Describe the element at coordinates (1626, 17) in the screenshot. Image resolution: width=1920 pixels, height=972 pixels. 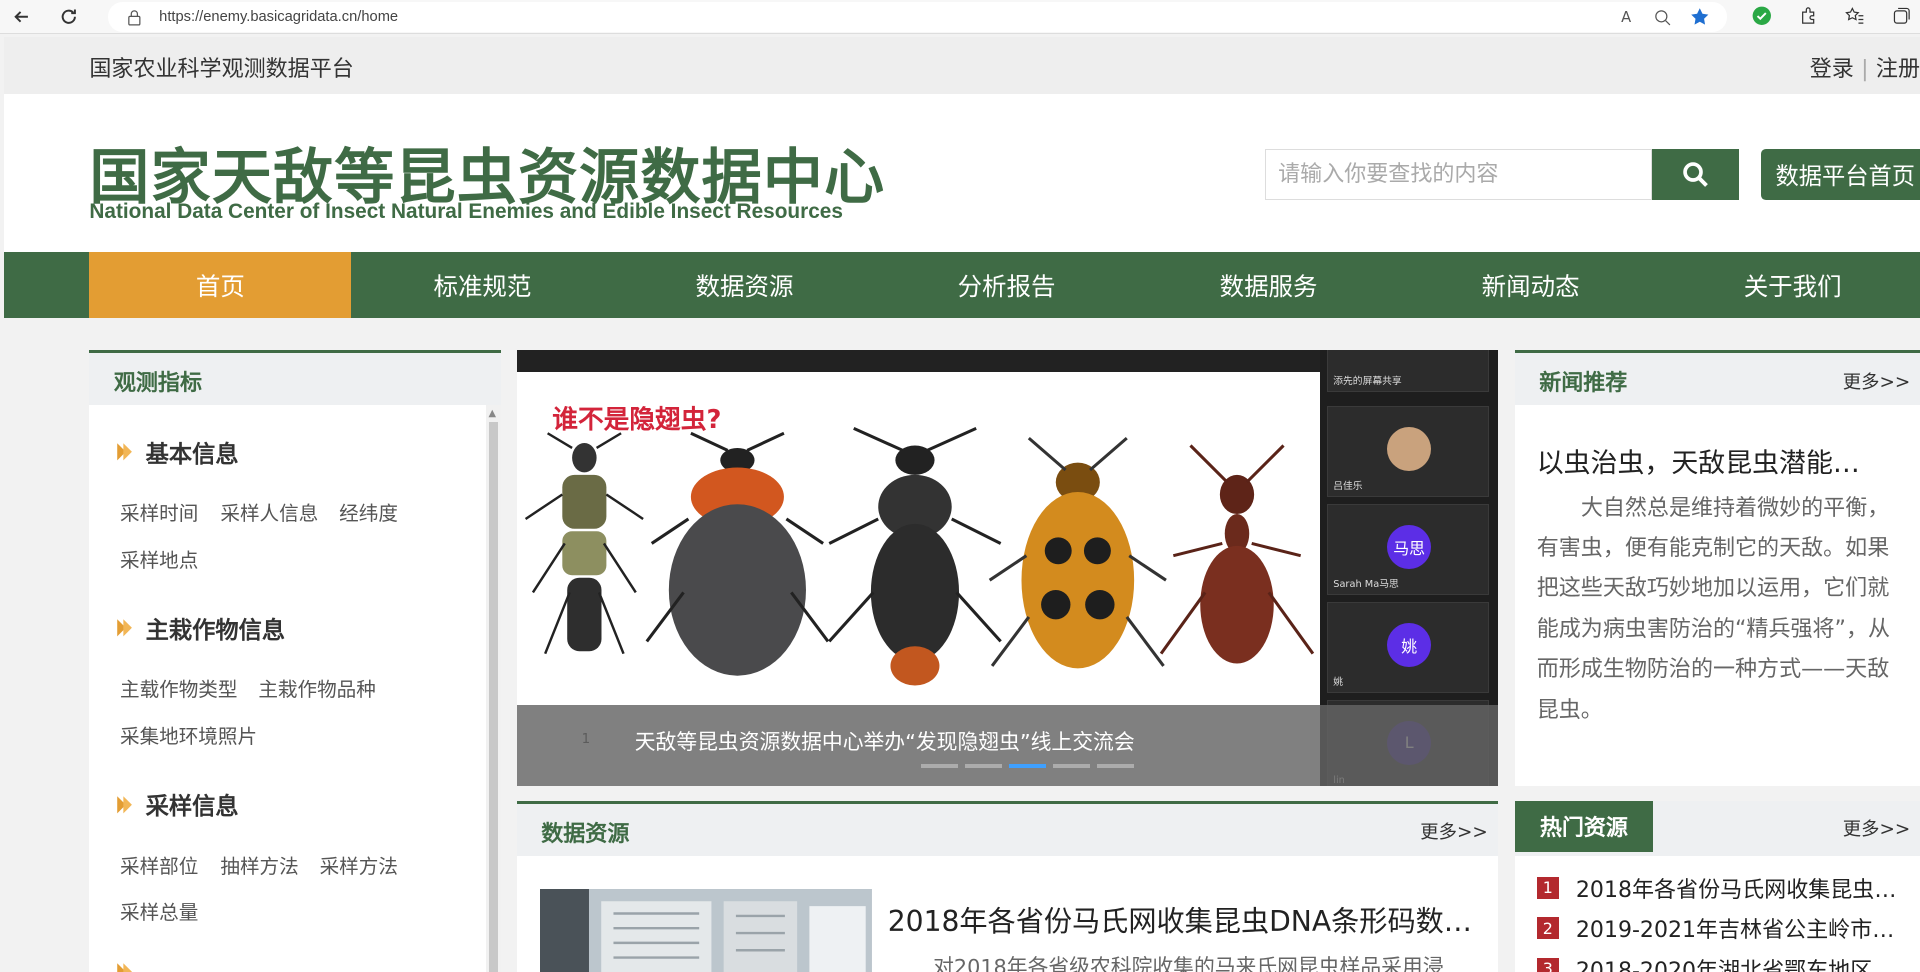
I see `read-aloud-icon: A` at that location.